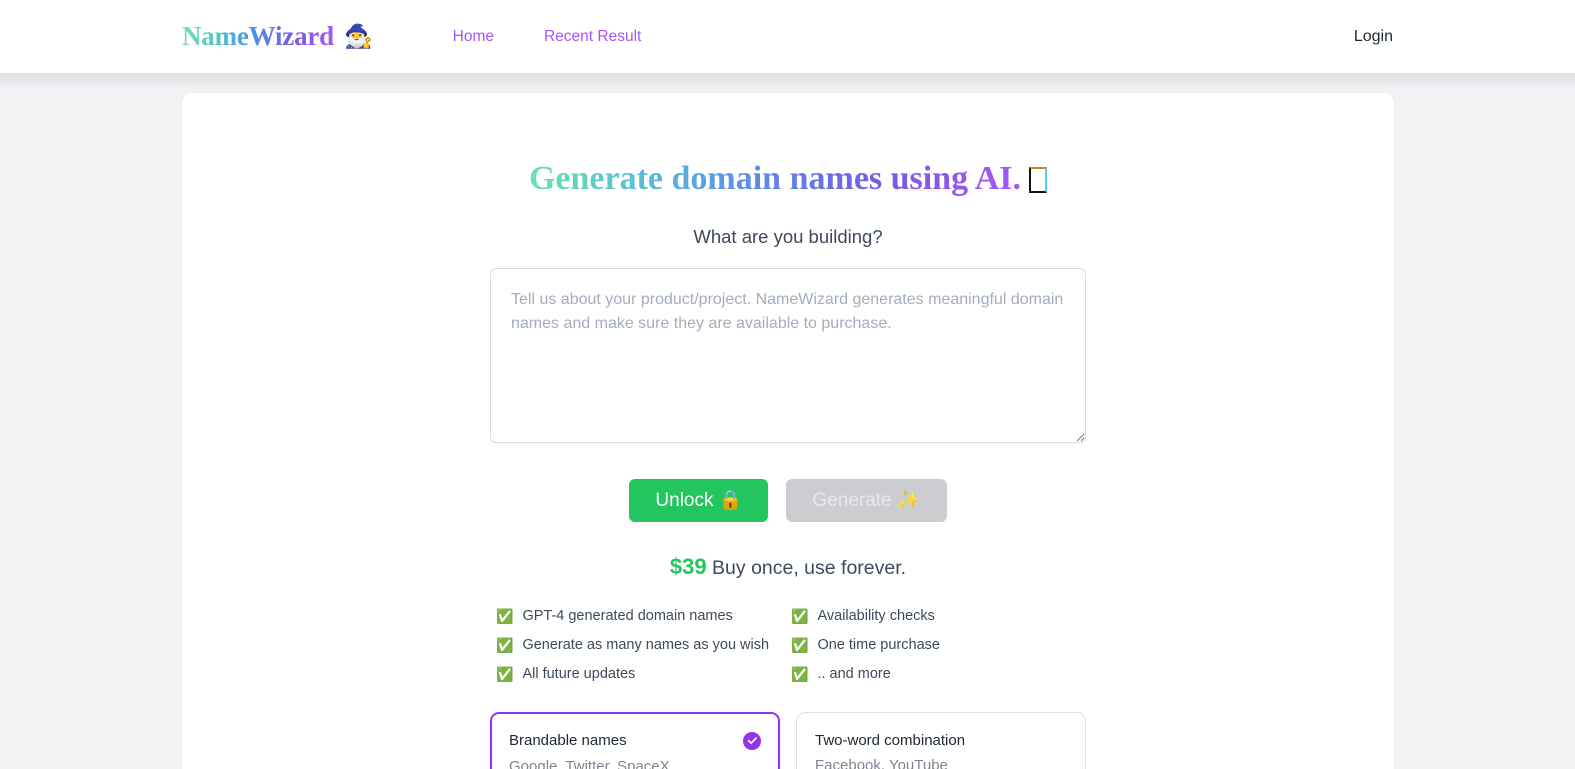 The width and height of the screenshot is (1575, 769). What do you see at coordinates (568, 741) in the screenshot?
I see `style-option-title: Brandable names` at bounding box center [568, 741].